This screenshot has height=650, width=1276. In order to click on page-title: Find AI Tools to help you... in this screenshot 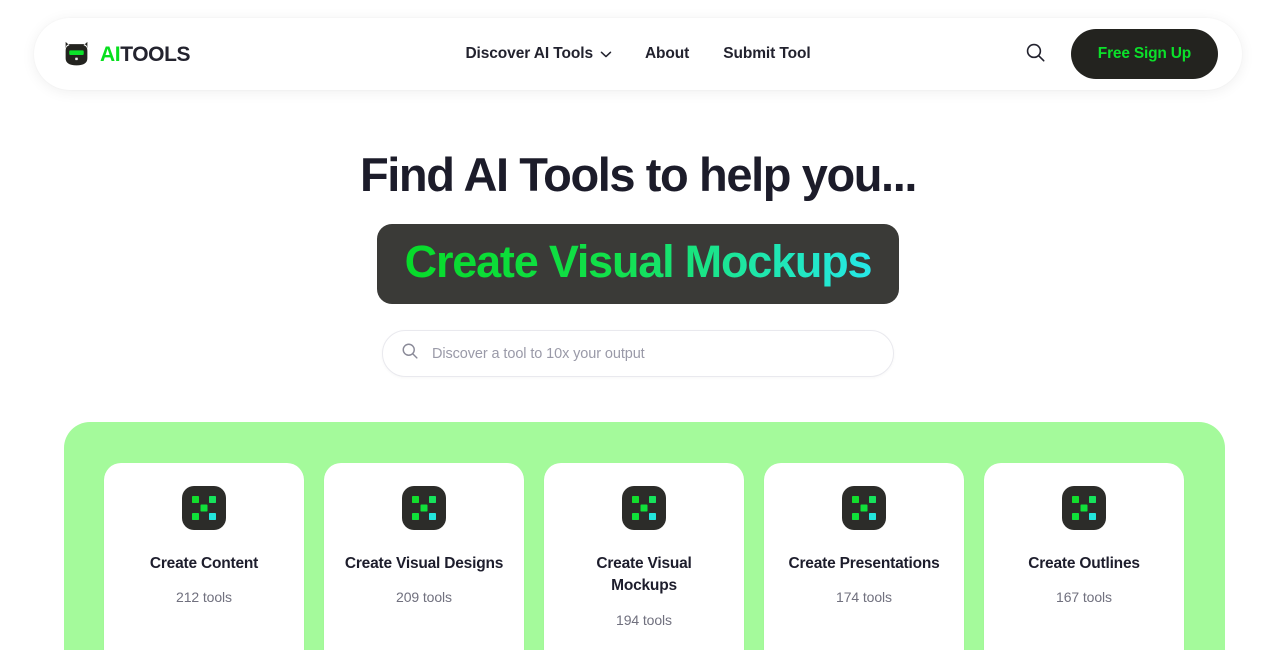, I will do `click(638, 174)`.